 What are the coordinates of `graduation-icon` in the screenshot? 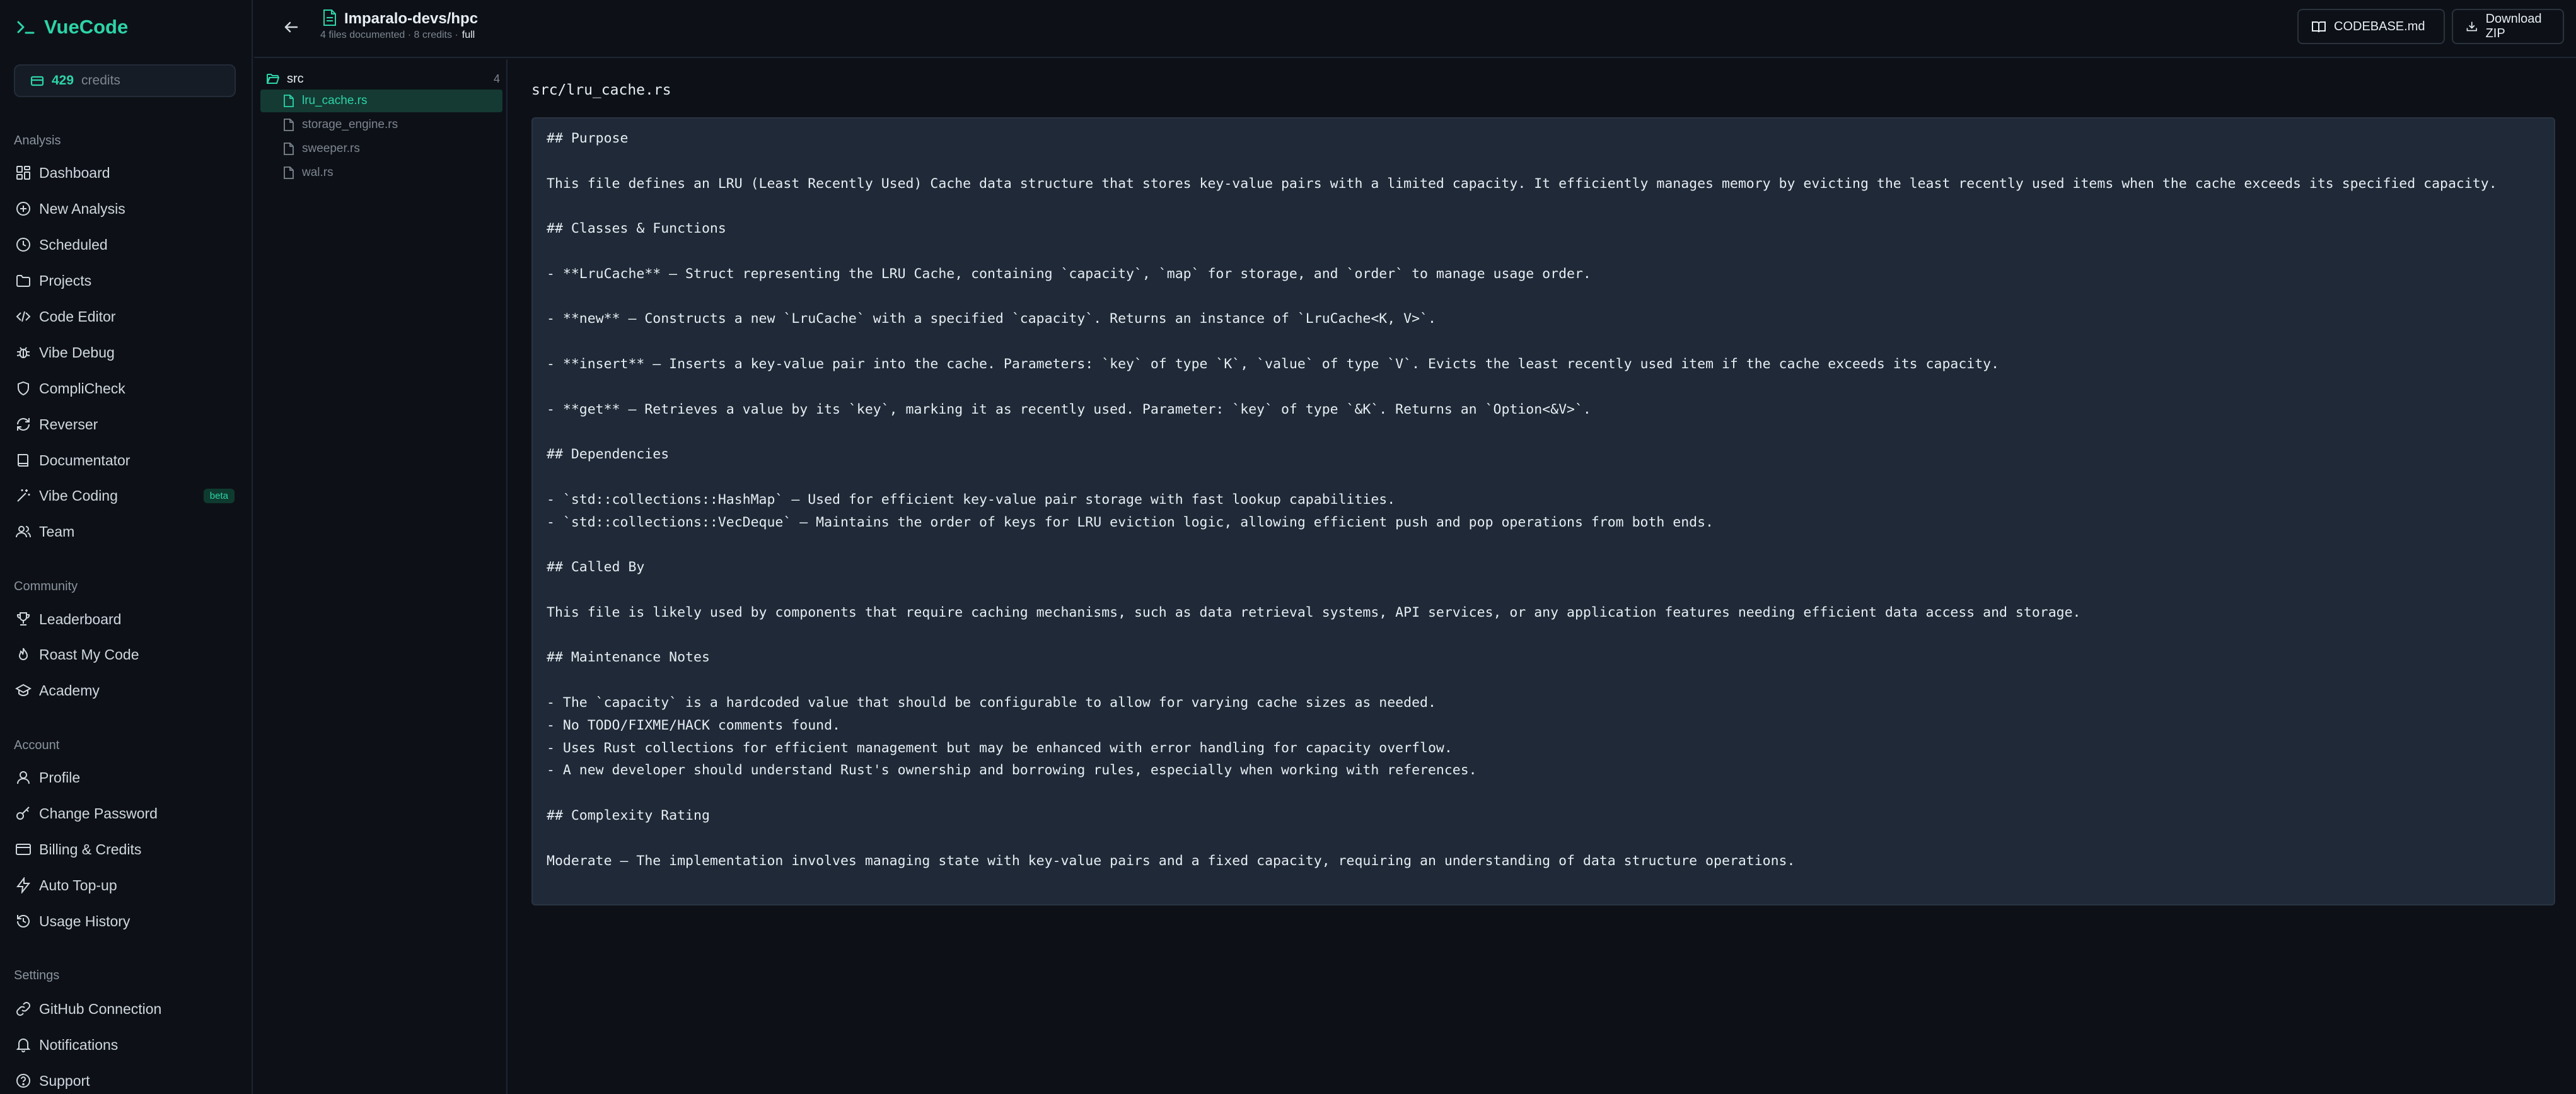 It's located at (23, 690).